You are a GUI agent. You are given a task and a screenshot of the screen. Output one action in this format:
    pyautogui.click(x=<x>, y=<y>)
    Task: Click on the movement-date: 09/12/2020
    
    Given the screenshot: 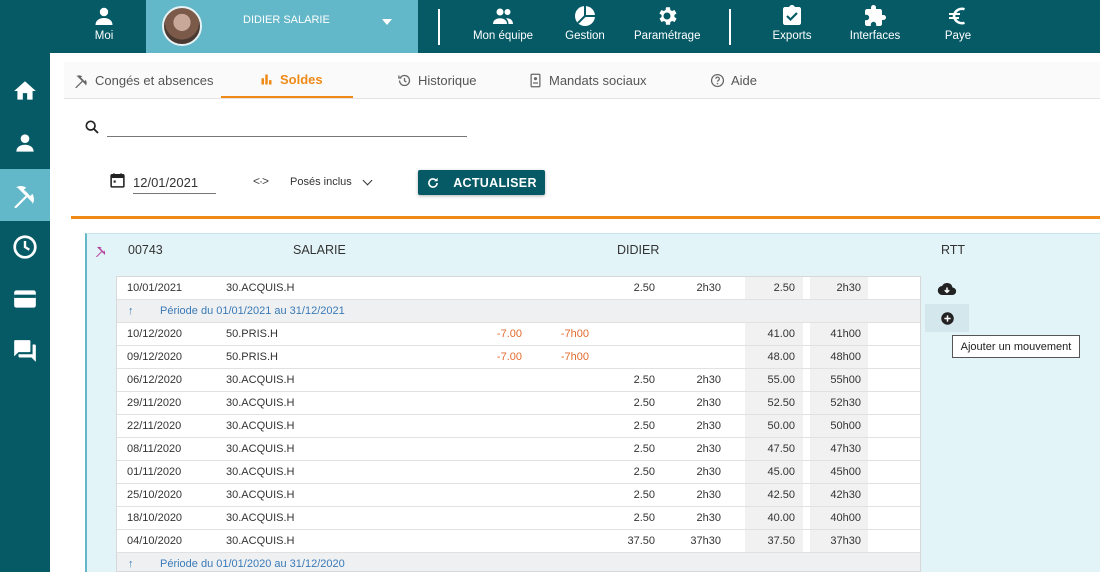 What is the action you would take?
    pyautogui.click(x=155, y=357)
    